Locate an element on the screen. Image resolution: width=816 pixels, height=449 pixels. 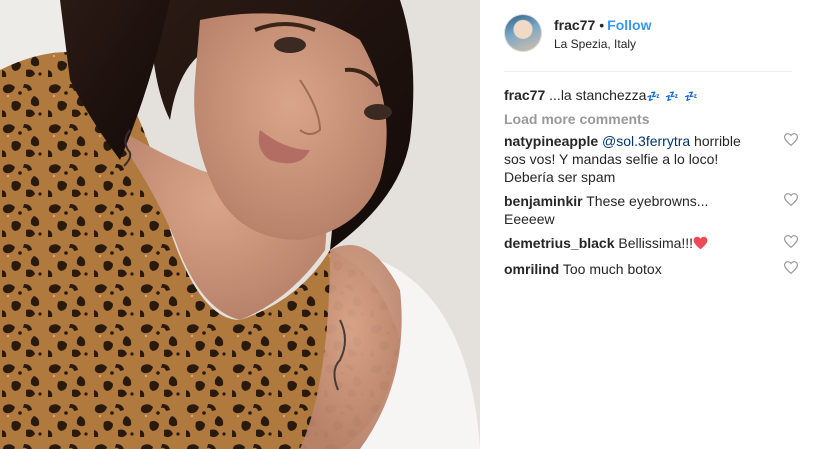
load-more-comments-button: Load more comments is located at coordinates (644, 119).